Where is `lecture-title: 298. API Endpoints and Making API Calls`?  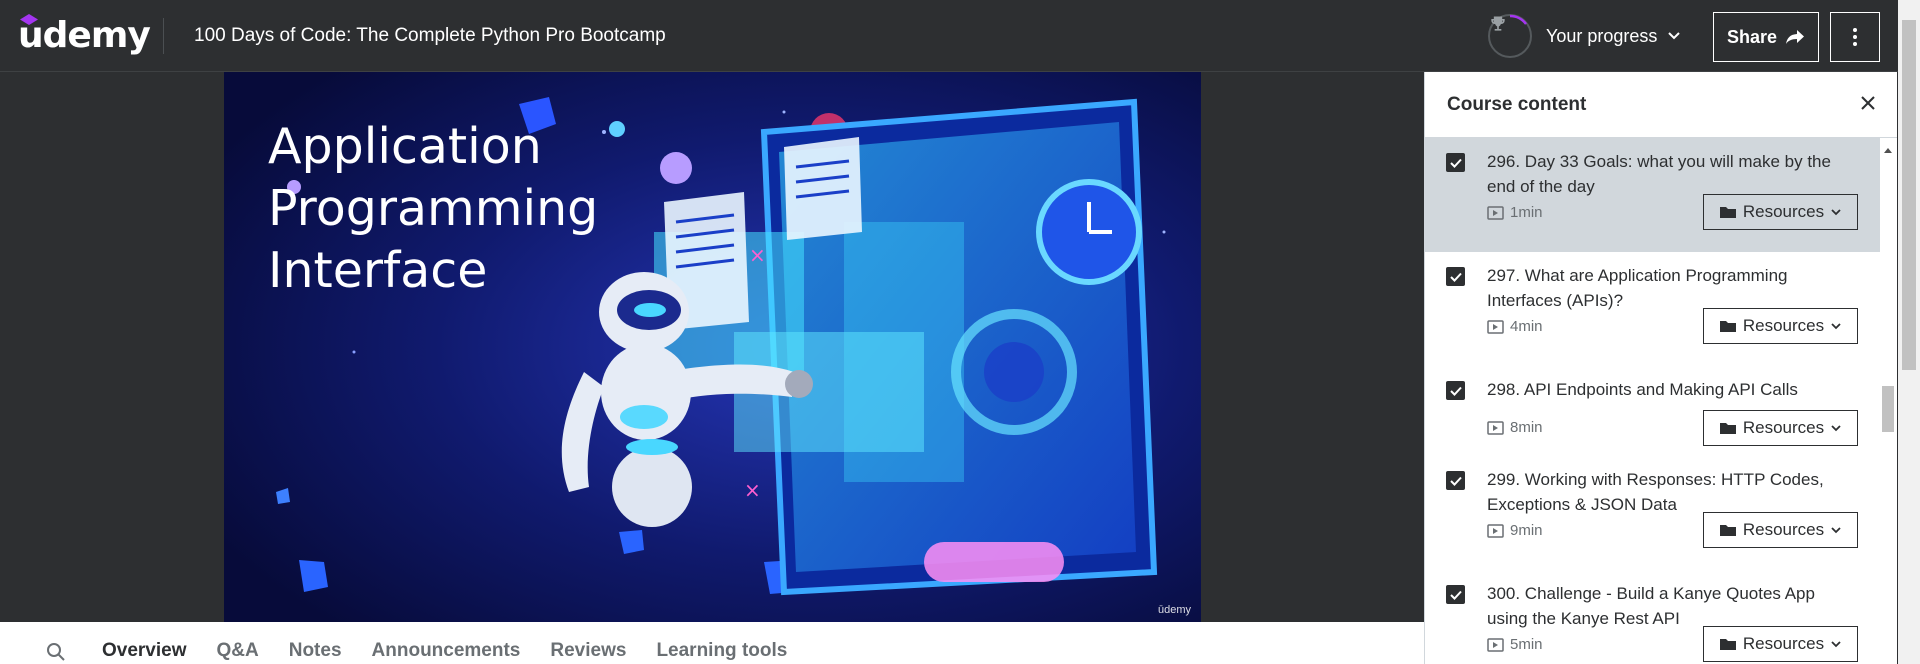 lecture-title: 298. API Endpoints and Making API Calls is located at coordinates (1672, 389).